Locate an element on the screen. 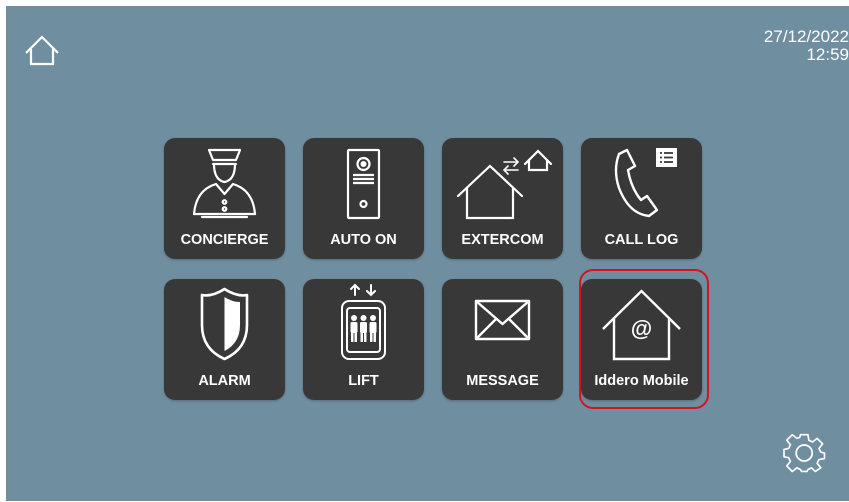 This screenshot has width=849, height=502. home-button is located at coordinates (42, 52).